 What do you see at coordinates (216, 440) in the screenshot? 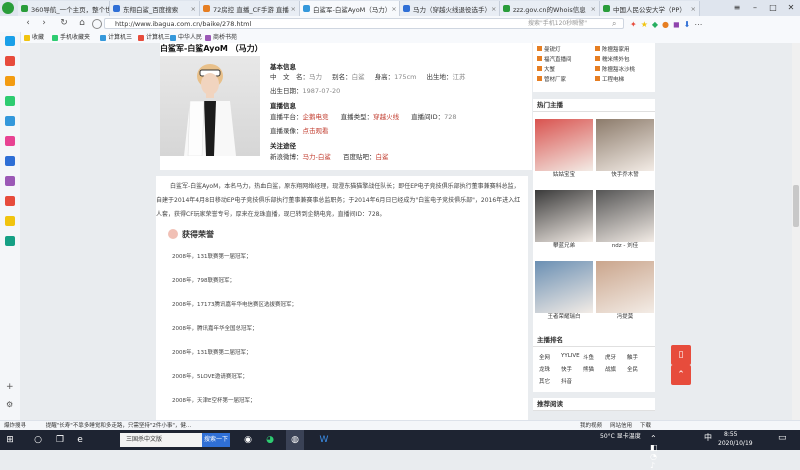
I see `taskbar-search-button: 搜索一下` at bounding box center [216, 440].